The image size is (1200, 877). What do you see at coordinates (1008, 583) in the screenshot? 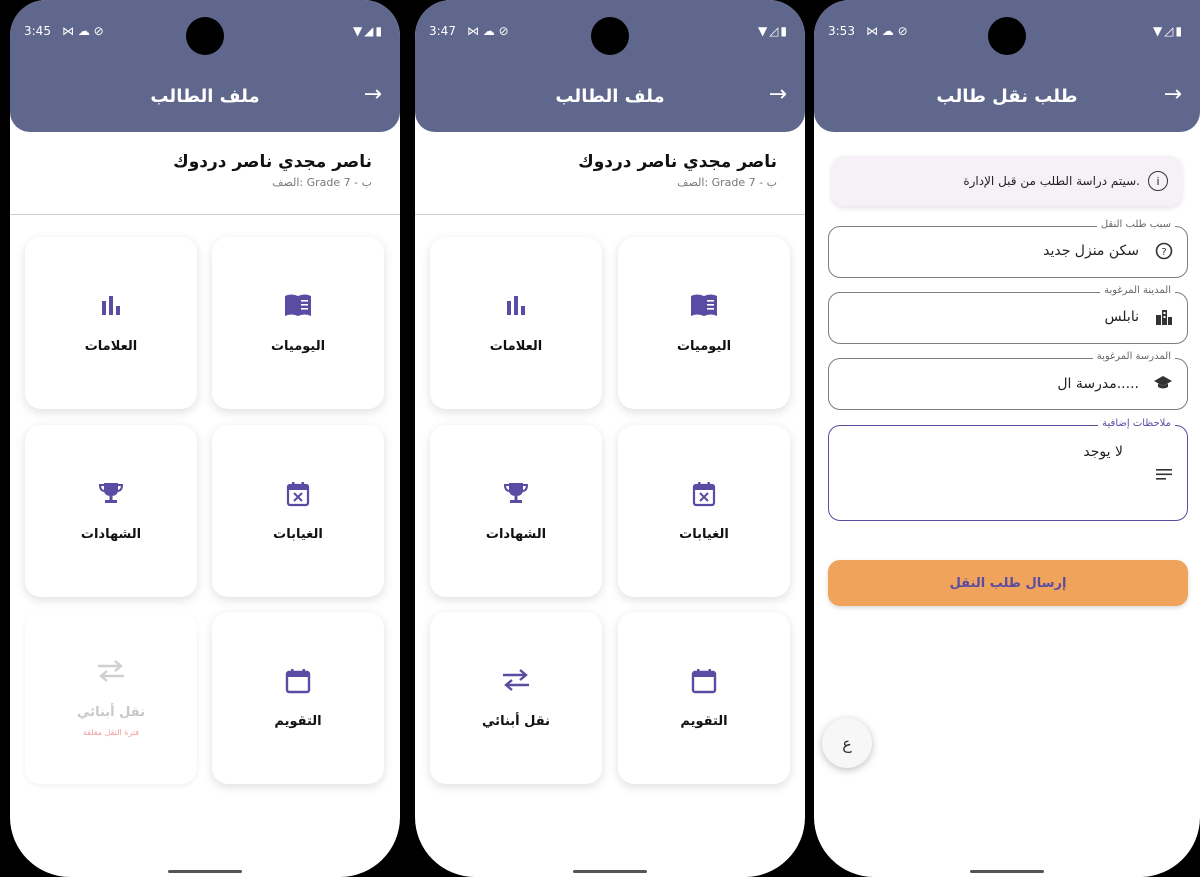
I see `submit-transfer-button: إرسال طلب النقل` at bounding box center [1008, 583].